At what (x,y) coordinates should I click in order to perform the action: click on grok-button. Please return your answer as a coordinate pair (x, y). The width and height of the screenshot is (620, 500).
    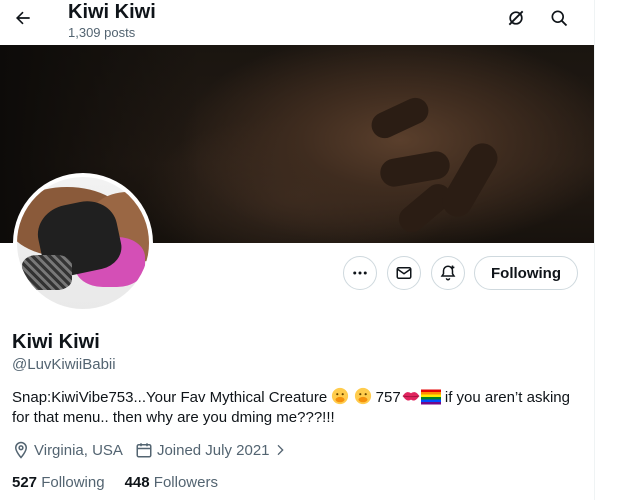
    Looking at the image, I should click on (516, 18).